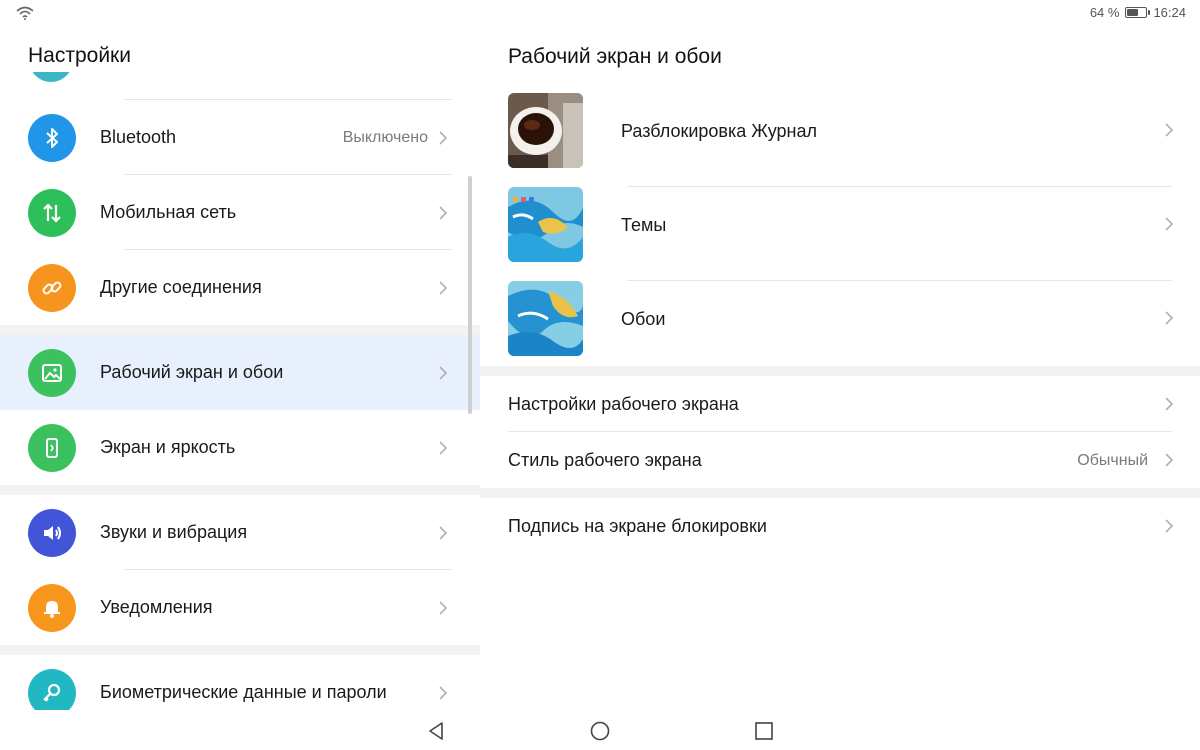 This screenshot has width=1200, height=750. I want to click on settings-item-label: Bluetooth, so click(138, 137).